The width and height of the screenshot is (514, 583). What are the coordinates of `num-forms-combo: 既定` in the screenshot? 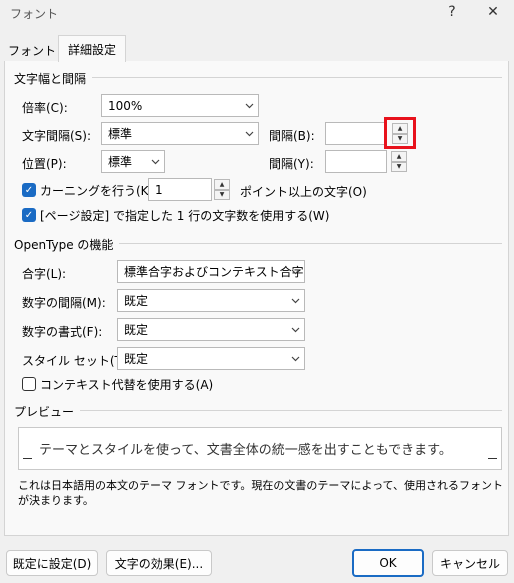 It's located at (211, 329).